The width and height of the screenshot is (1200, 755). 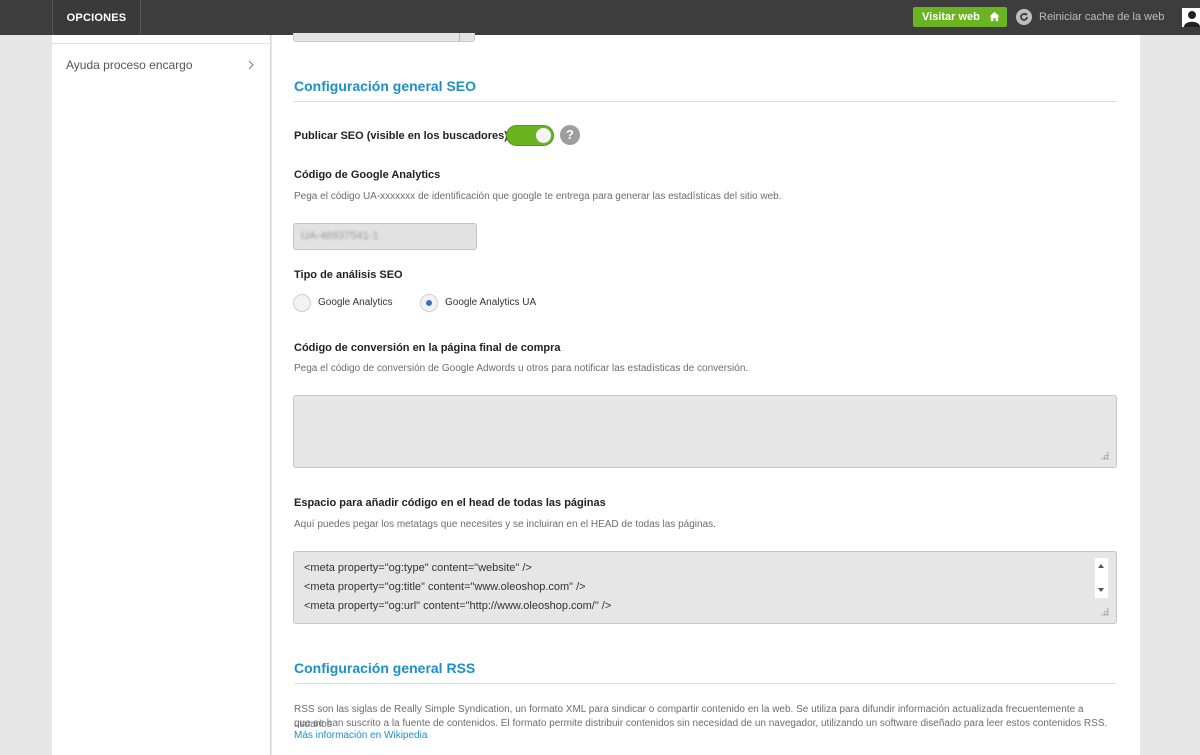 What do you see at coordinates (360, 735) in the screenshot?
I see `wikipedia-link: Más información en Wikipedia` at bounding box center [360, 735].